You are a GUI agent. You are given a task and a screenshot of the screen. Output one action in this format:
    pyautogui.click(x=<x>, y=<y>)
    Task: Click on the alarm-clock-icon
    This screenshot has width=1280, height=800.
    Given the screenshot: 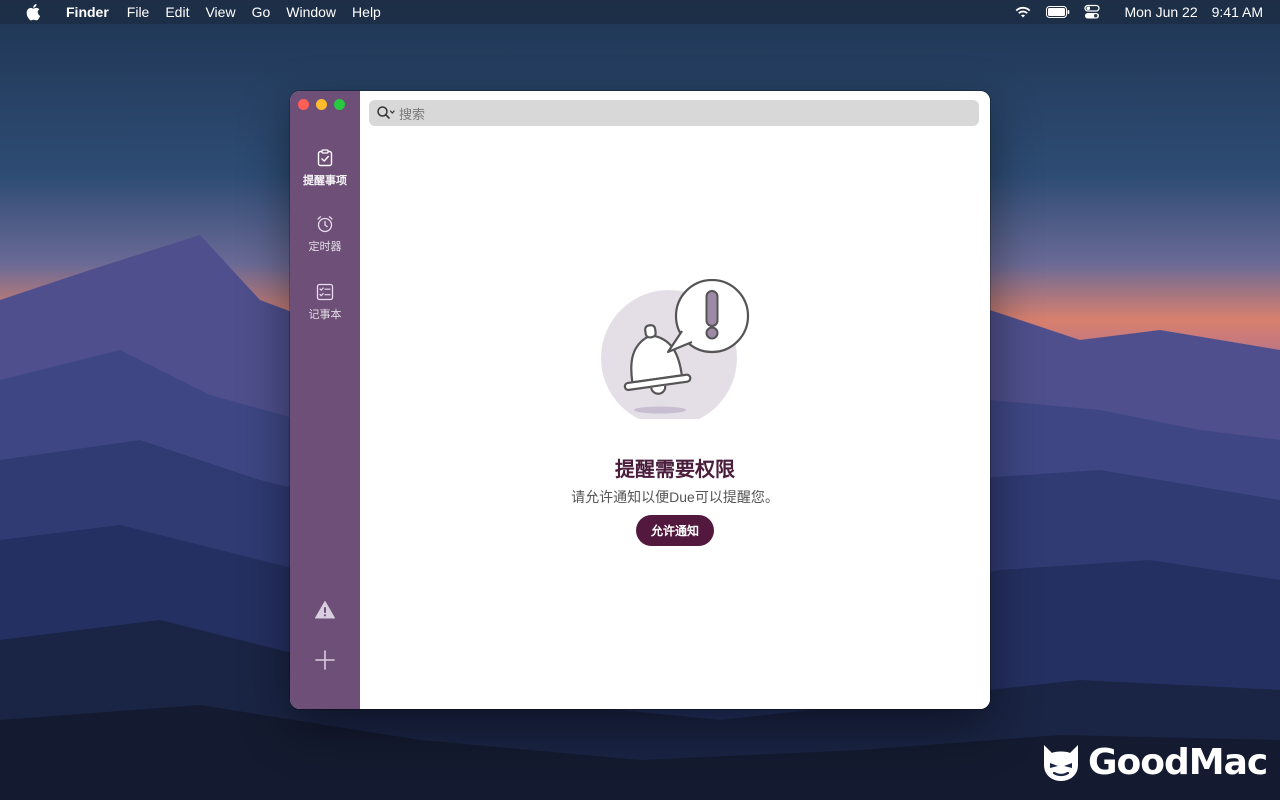 What is the action you would take?
    pyautogui.click(x=325, y=224)
    